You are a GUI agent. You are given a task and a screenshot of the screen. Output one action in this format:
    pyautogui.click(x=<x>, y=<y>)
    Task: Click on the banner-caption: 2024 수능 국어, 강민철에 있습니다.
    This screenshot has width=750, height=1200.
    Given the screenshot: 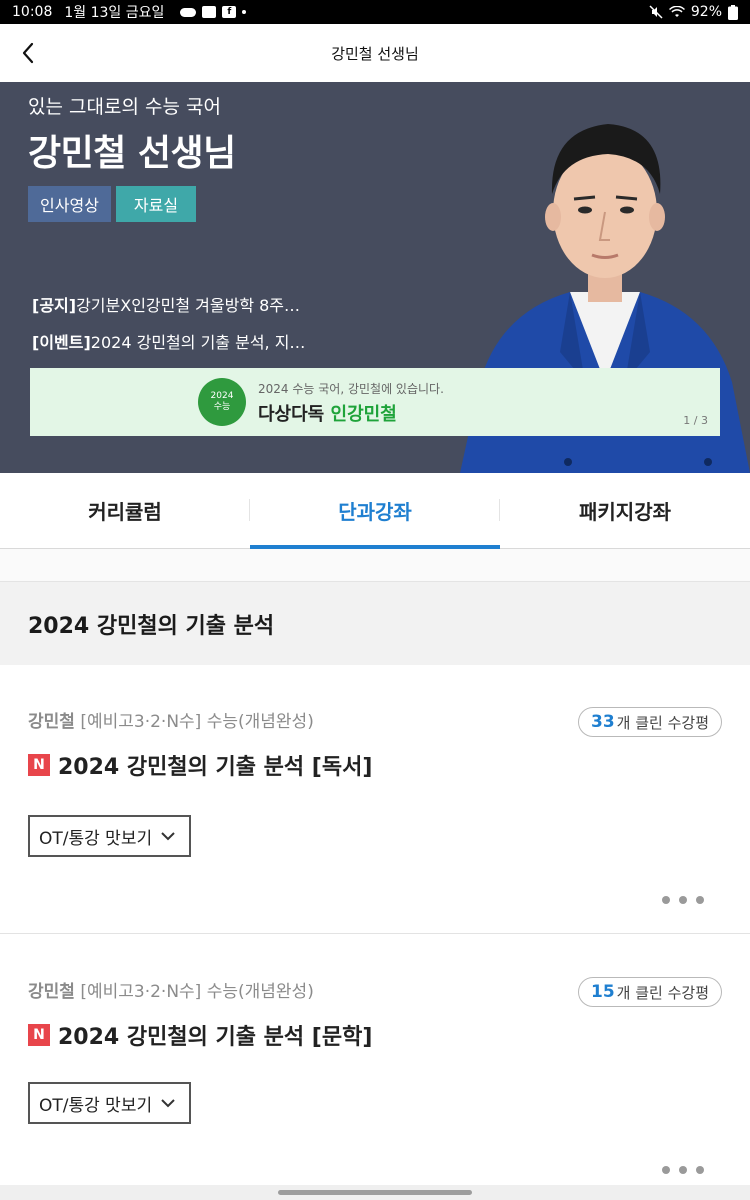 What is the action you would take?
    pyautogui.click(x=351, y=389)
    